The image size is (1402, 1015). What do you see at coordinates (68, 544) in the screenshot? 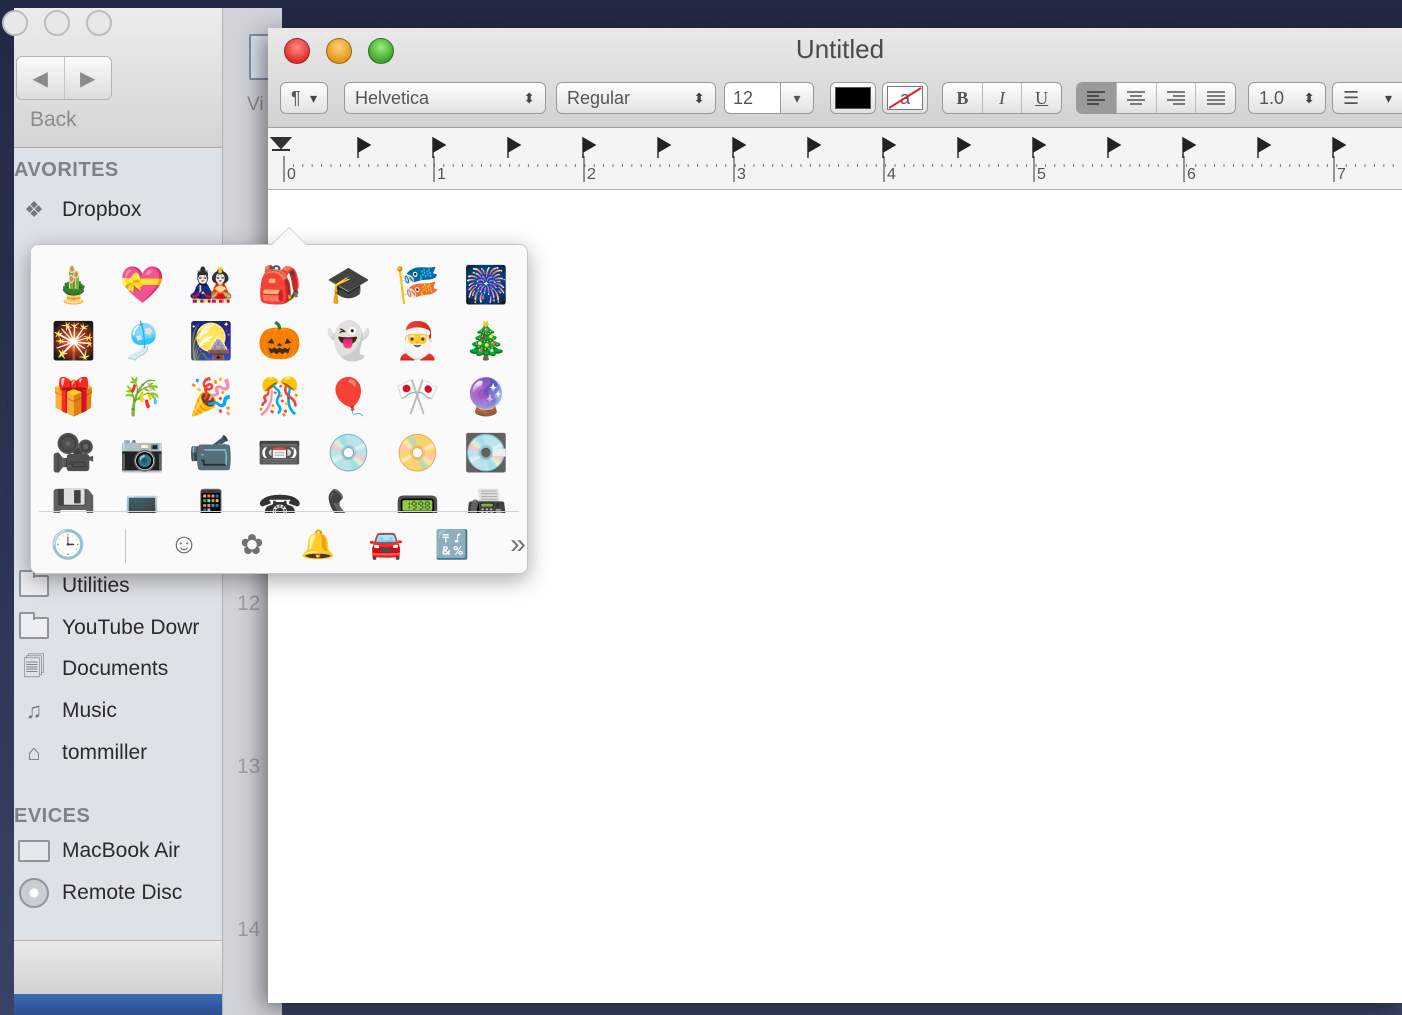
I see `clock-icon: 🕒` at bounding box center [68, 544].